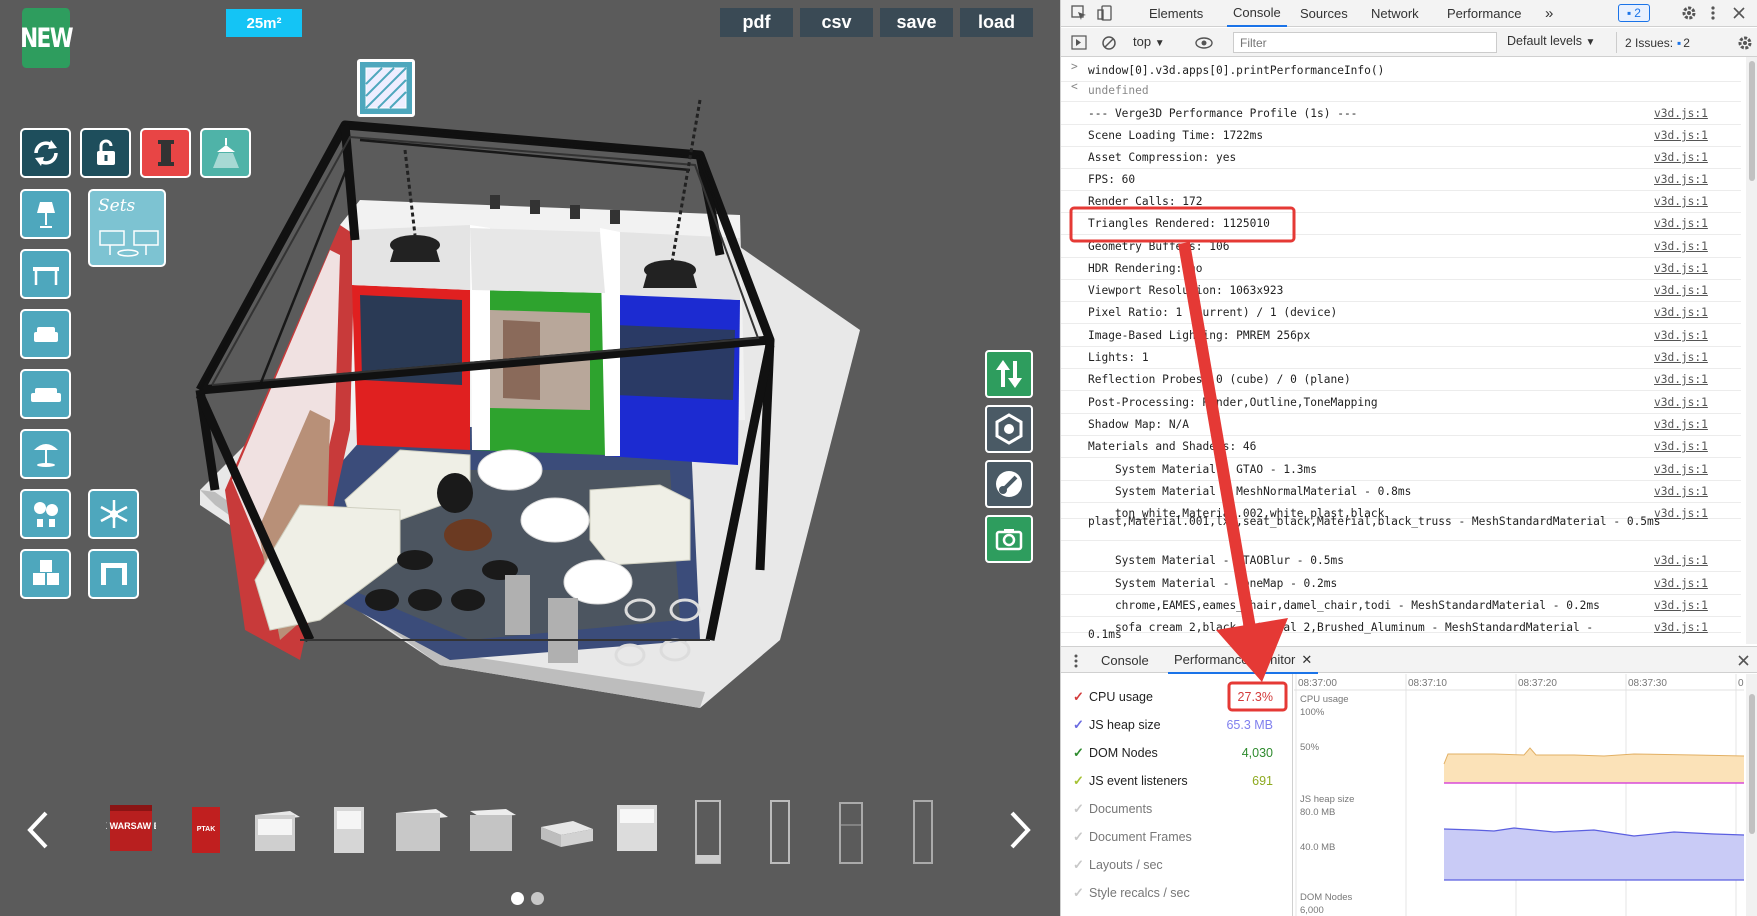 The width and height of the screenshot is (1757, 916). Describe the element at coordinates (45, 394) in the screenshot. I see `sofa-icon` at that location.